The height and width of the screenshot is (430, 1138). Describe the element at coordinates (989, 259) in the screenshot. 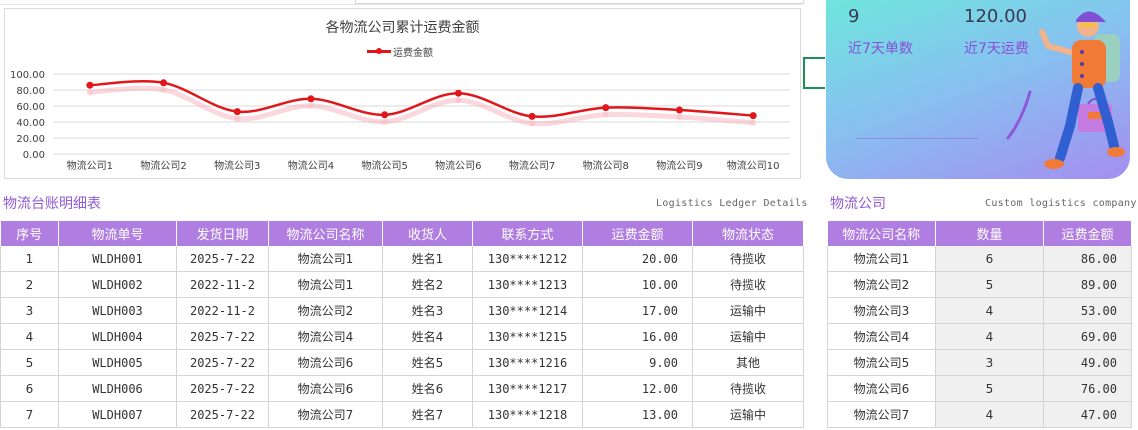

I see `company-cell: 6` at that location.